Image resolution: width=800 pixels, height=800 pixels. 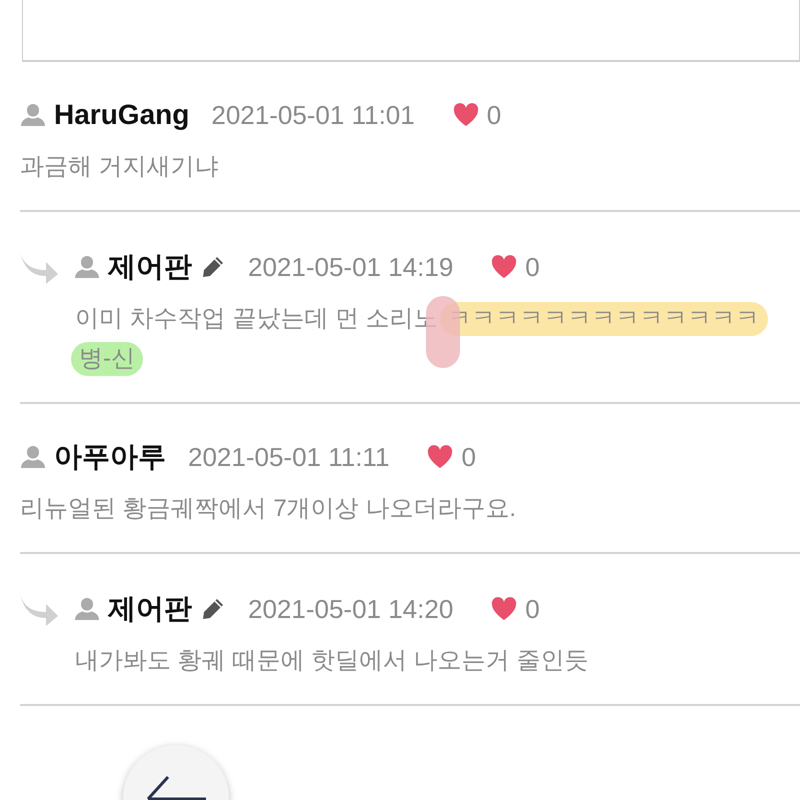 I want to click on comment-text: 과금해 거지새기냐, so click(x=119, y=167).